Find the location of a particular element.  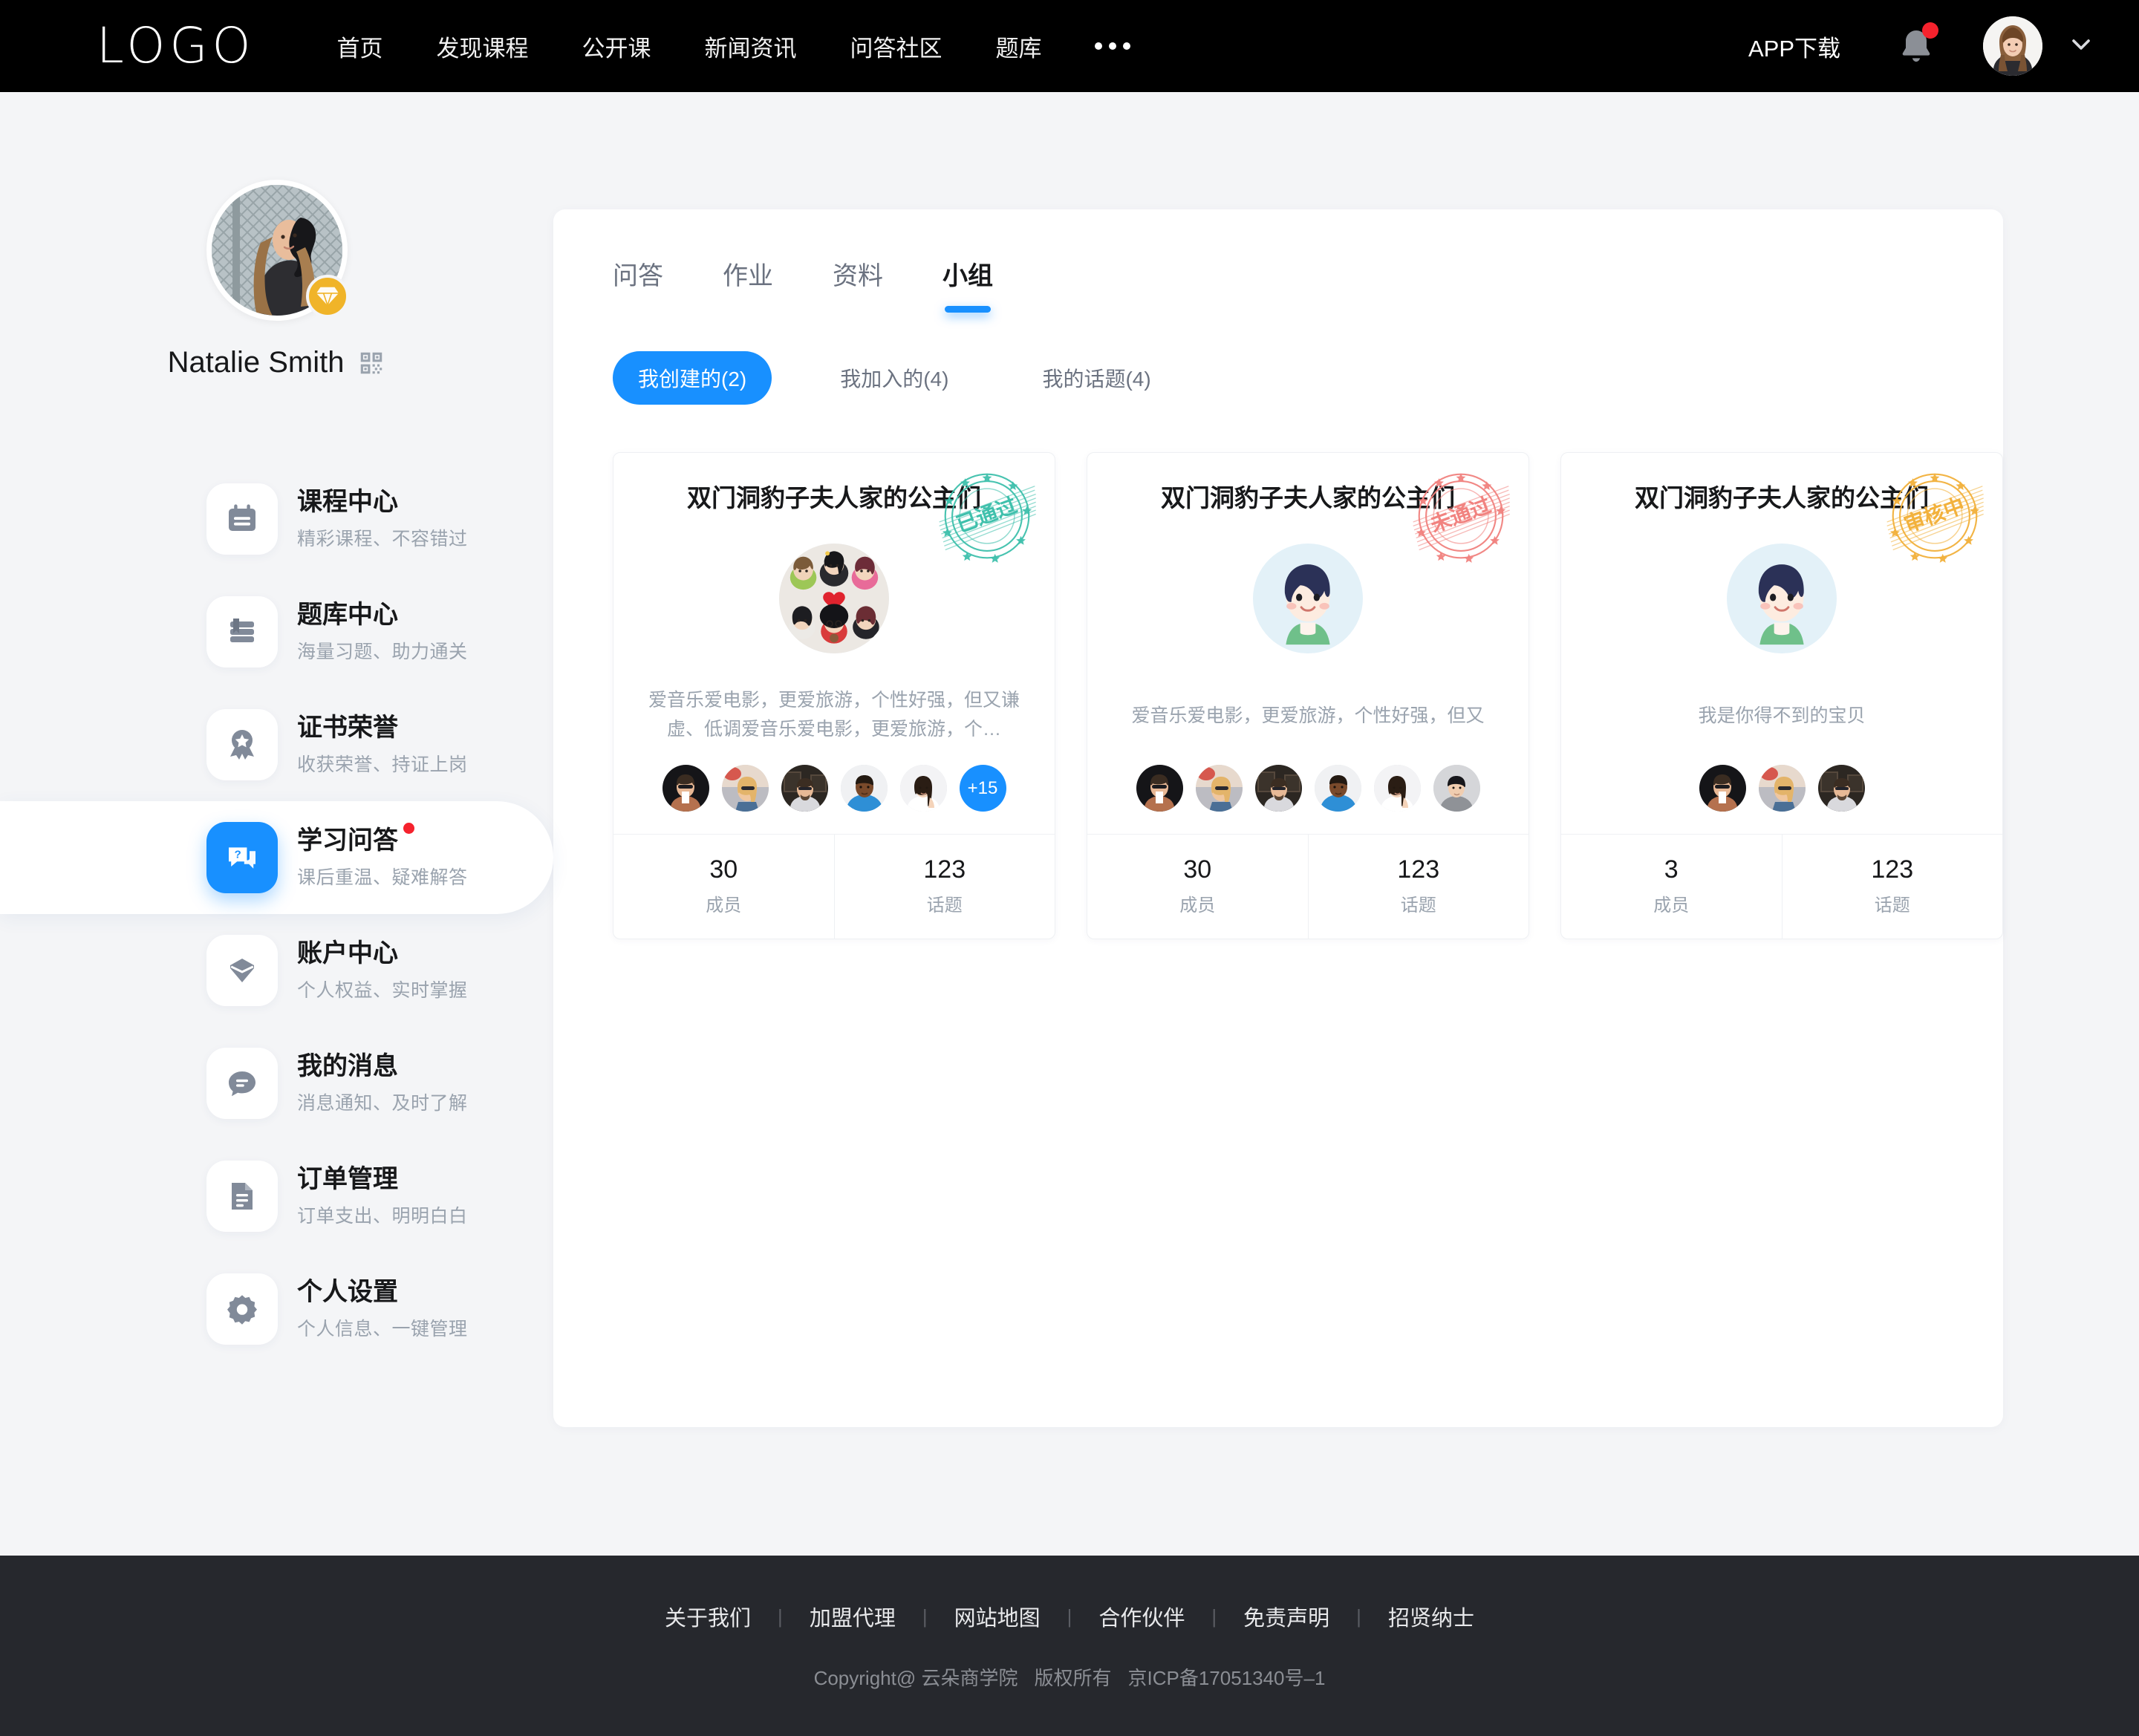

nav-item-news: 新闻资讯 is located at coordinates (750, 46).